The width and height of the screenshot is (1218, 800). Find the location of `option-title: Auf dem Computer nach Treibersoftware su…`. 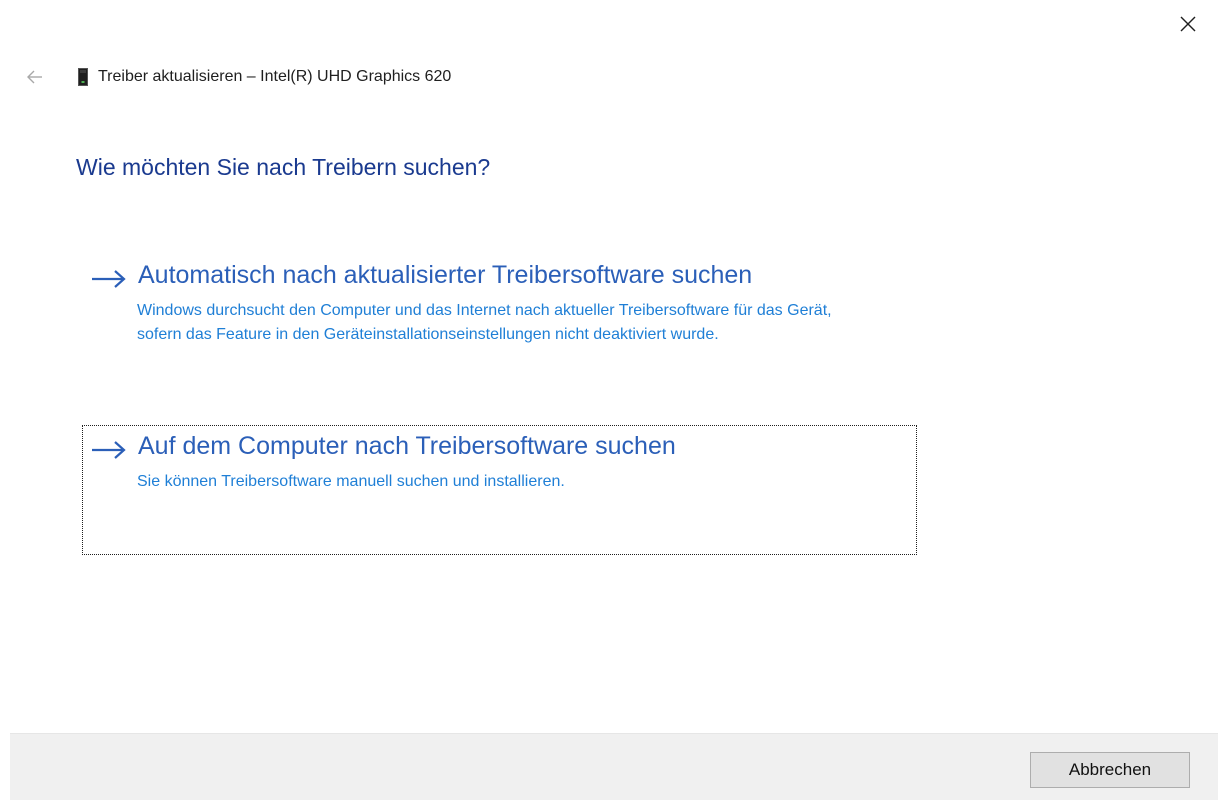

option-title: Auf dem Computer nach Treibersoftware su… is located at coordinates (407, 446).